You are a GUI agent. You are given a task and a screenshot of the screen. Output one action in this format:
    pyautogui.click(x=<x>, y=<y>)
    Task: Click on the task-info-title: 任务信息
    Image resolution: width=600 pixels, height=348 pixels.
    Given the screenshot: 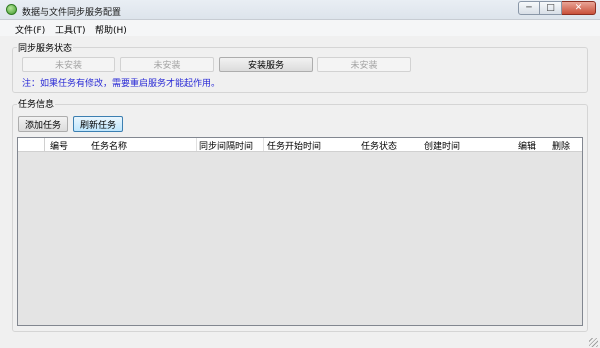 What is the action you would take?
    pyautogui.click(x=36, y=103)
    